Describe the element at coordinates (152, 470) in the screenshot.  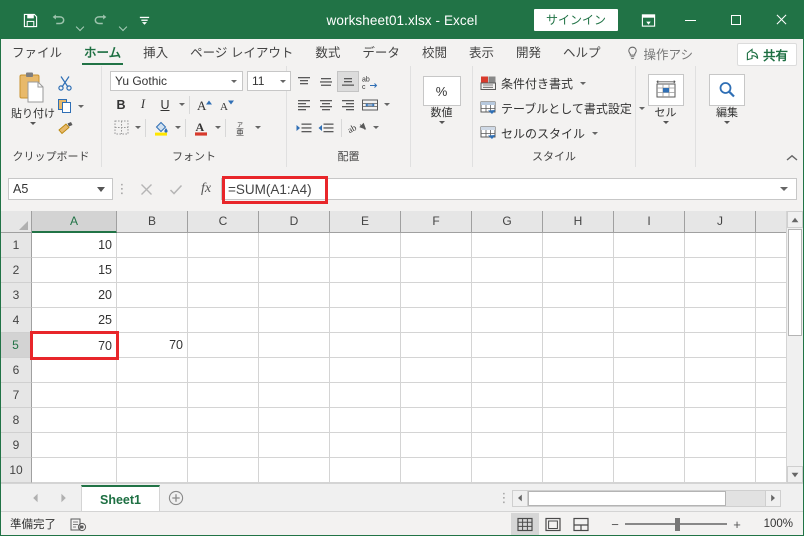
I see `cell-B10` at that location.